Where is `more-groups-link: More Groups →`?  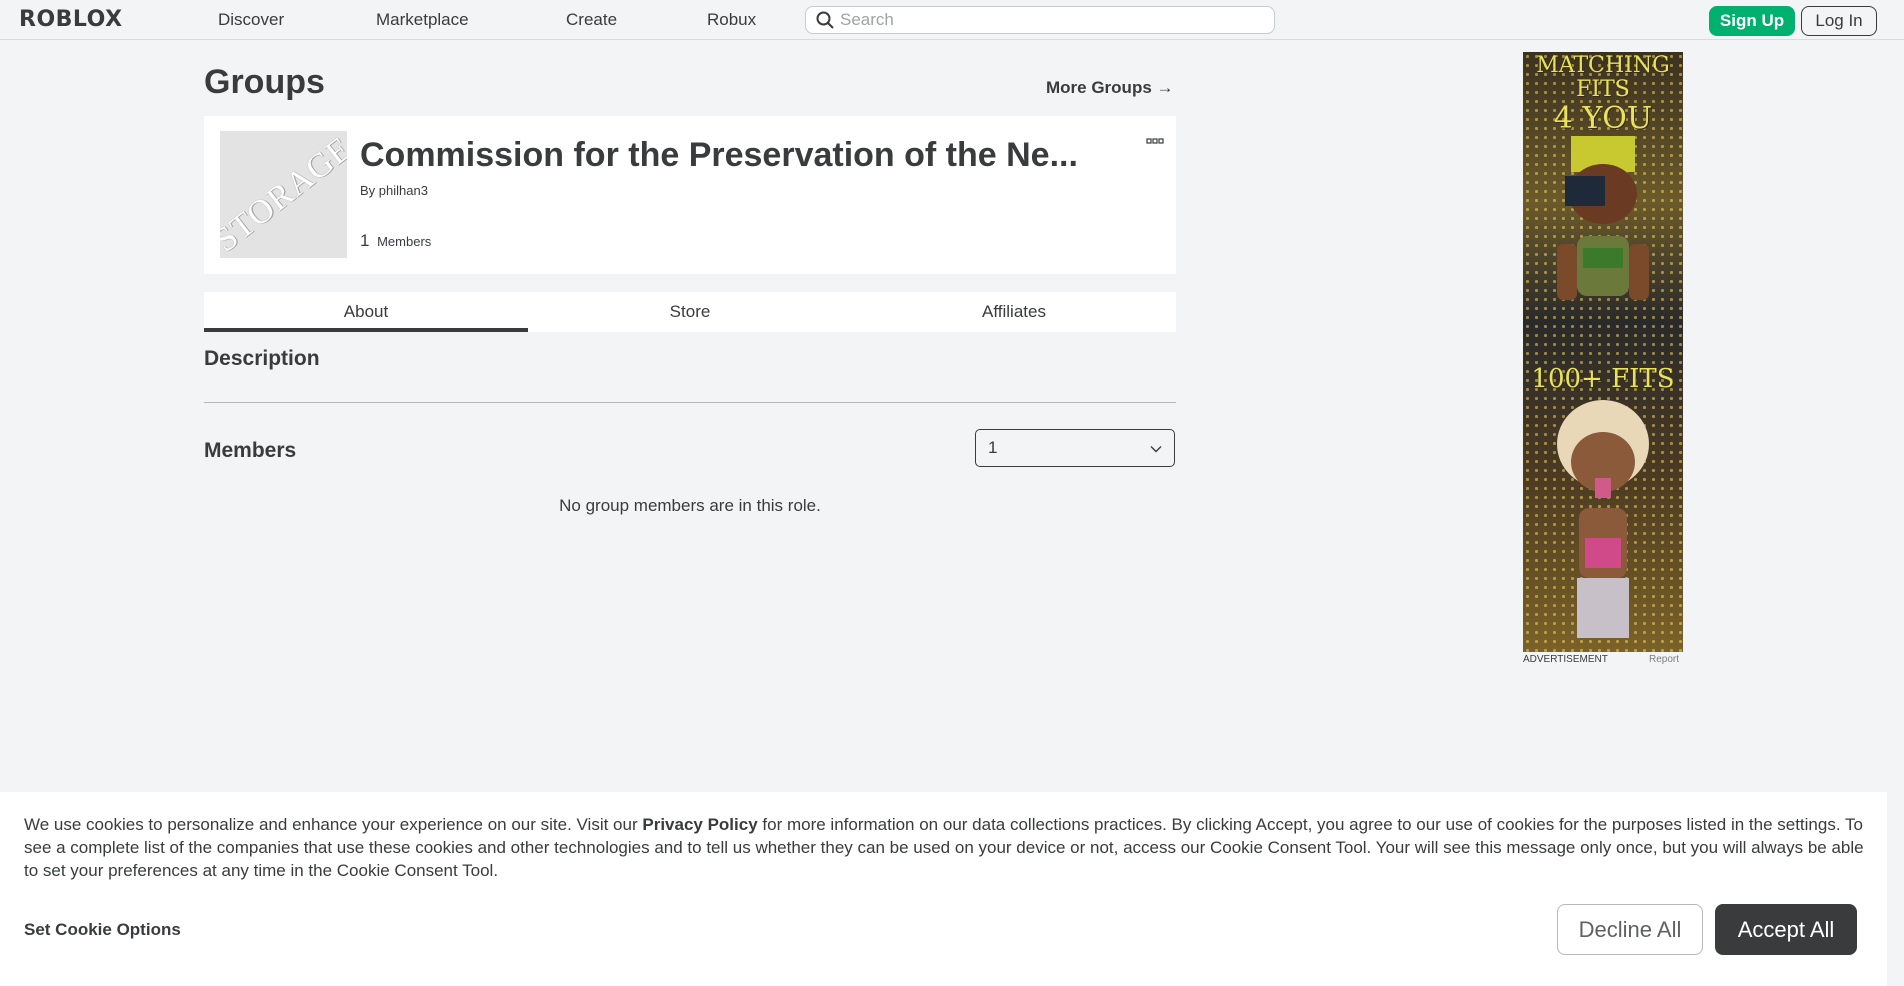
more-groups-link: More Groups → is located at coordinates (1110, 88).